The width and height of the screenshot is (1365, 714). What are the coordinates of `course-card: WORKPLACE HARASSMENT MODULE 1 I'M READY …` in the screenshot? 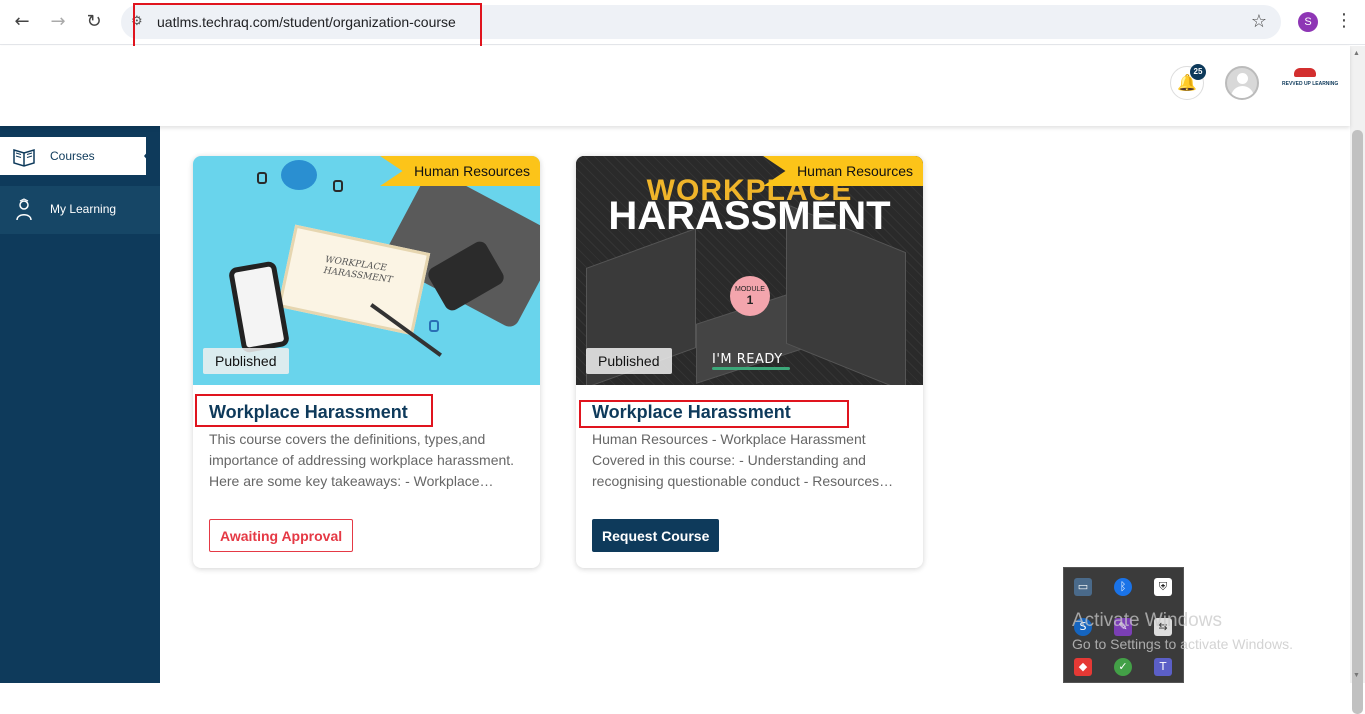 It's located at (749, 362).